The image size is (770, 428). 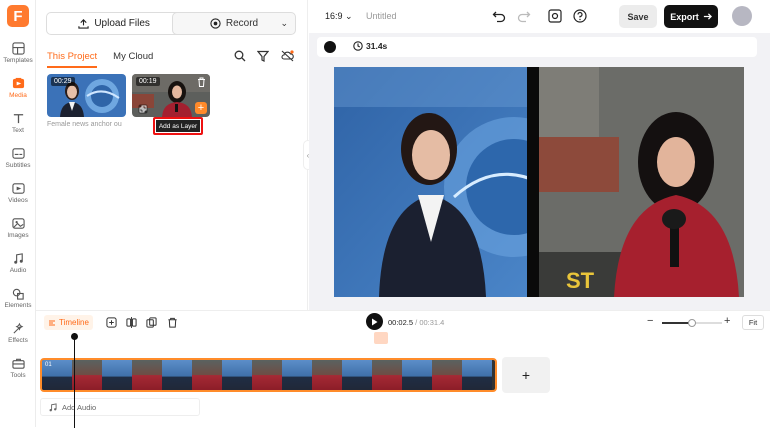 I want to click on rail-item-label: Templates, so click(x=18, y=60).